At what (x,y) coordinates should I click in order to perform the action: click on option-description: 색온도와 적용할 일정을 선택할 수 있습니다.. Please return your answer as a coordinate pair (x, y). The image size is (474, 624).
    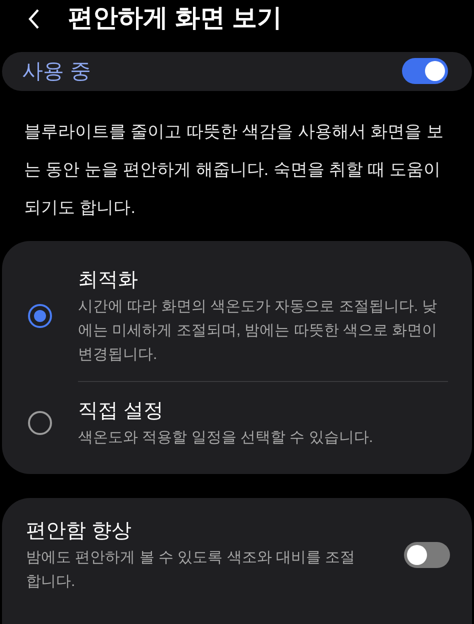
    Looking at the image, I should click on (226, 438).